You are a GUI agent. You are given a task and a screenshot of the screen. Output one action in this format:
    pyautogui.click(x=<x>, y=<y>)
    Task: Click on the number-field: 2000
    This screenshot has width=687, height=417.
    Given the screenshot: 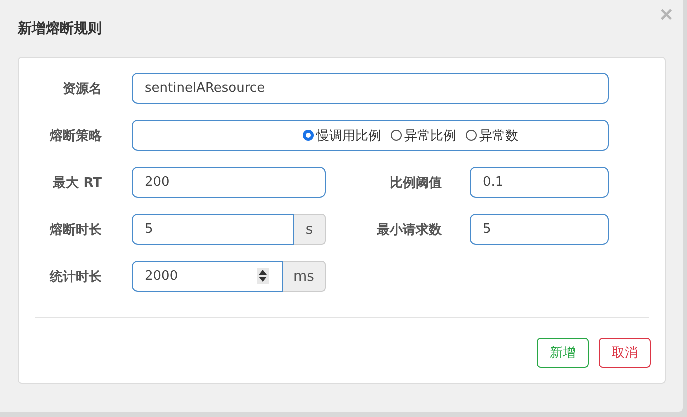 What is the action you would take?
    pyautogui.click(x=207, y=276)
    